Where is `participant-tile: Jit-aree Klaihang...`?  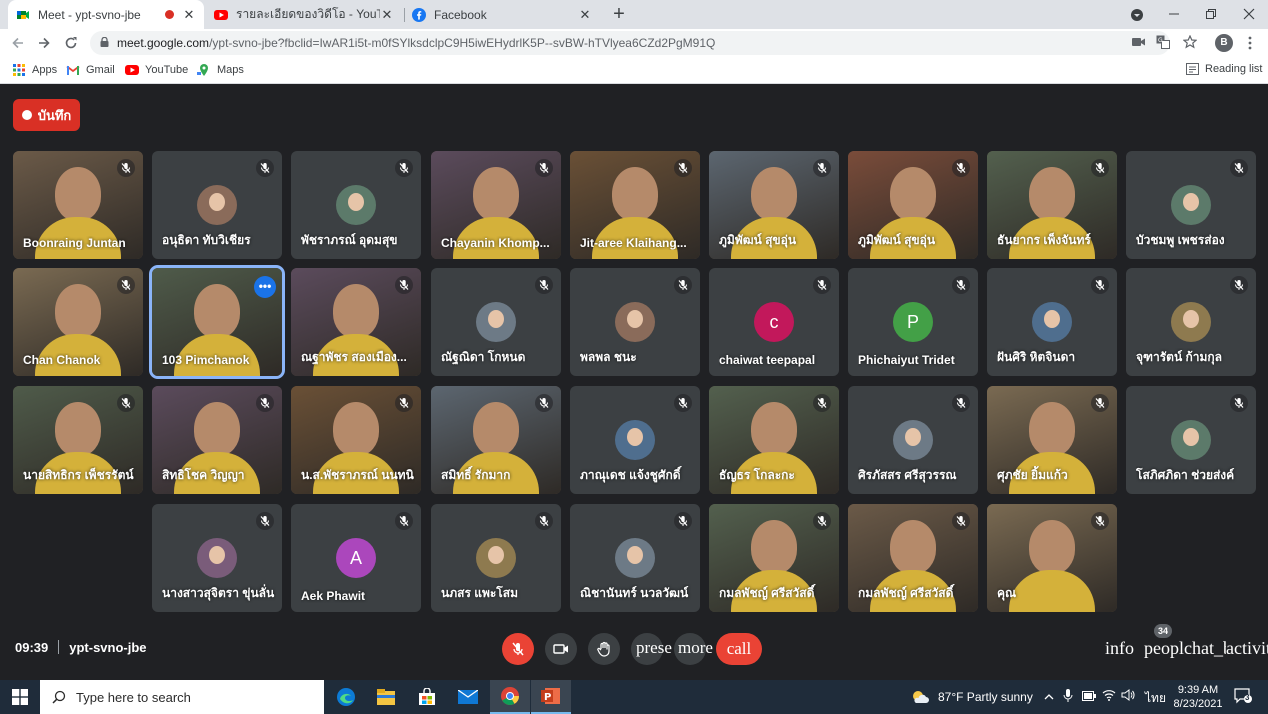 participant-tile: Jit-aree Klaihang... is located at coordinates (635, 205).